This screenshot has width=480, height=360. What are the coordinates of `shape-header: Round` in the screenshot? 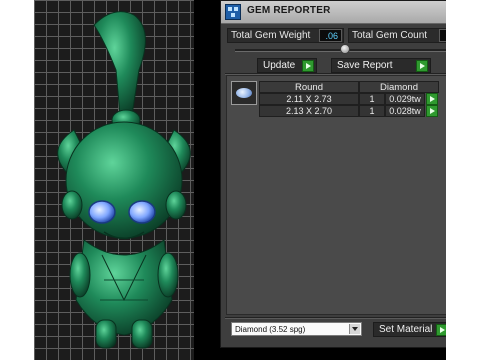 It's located at (309, 87).